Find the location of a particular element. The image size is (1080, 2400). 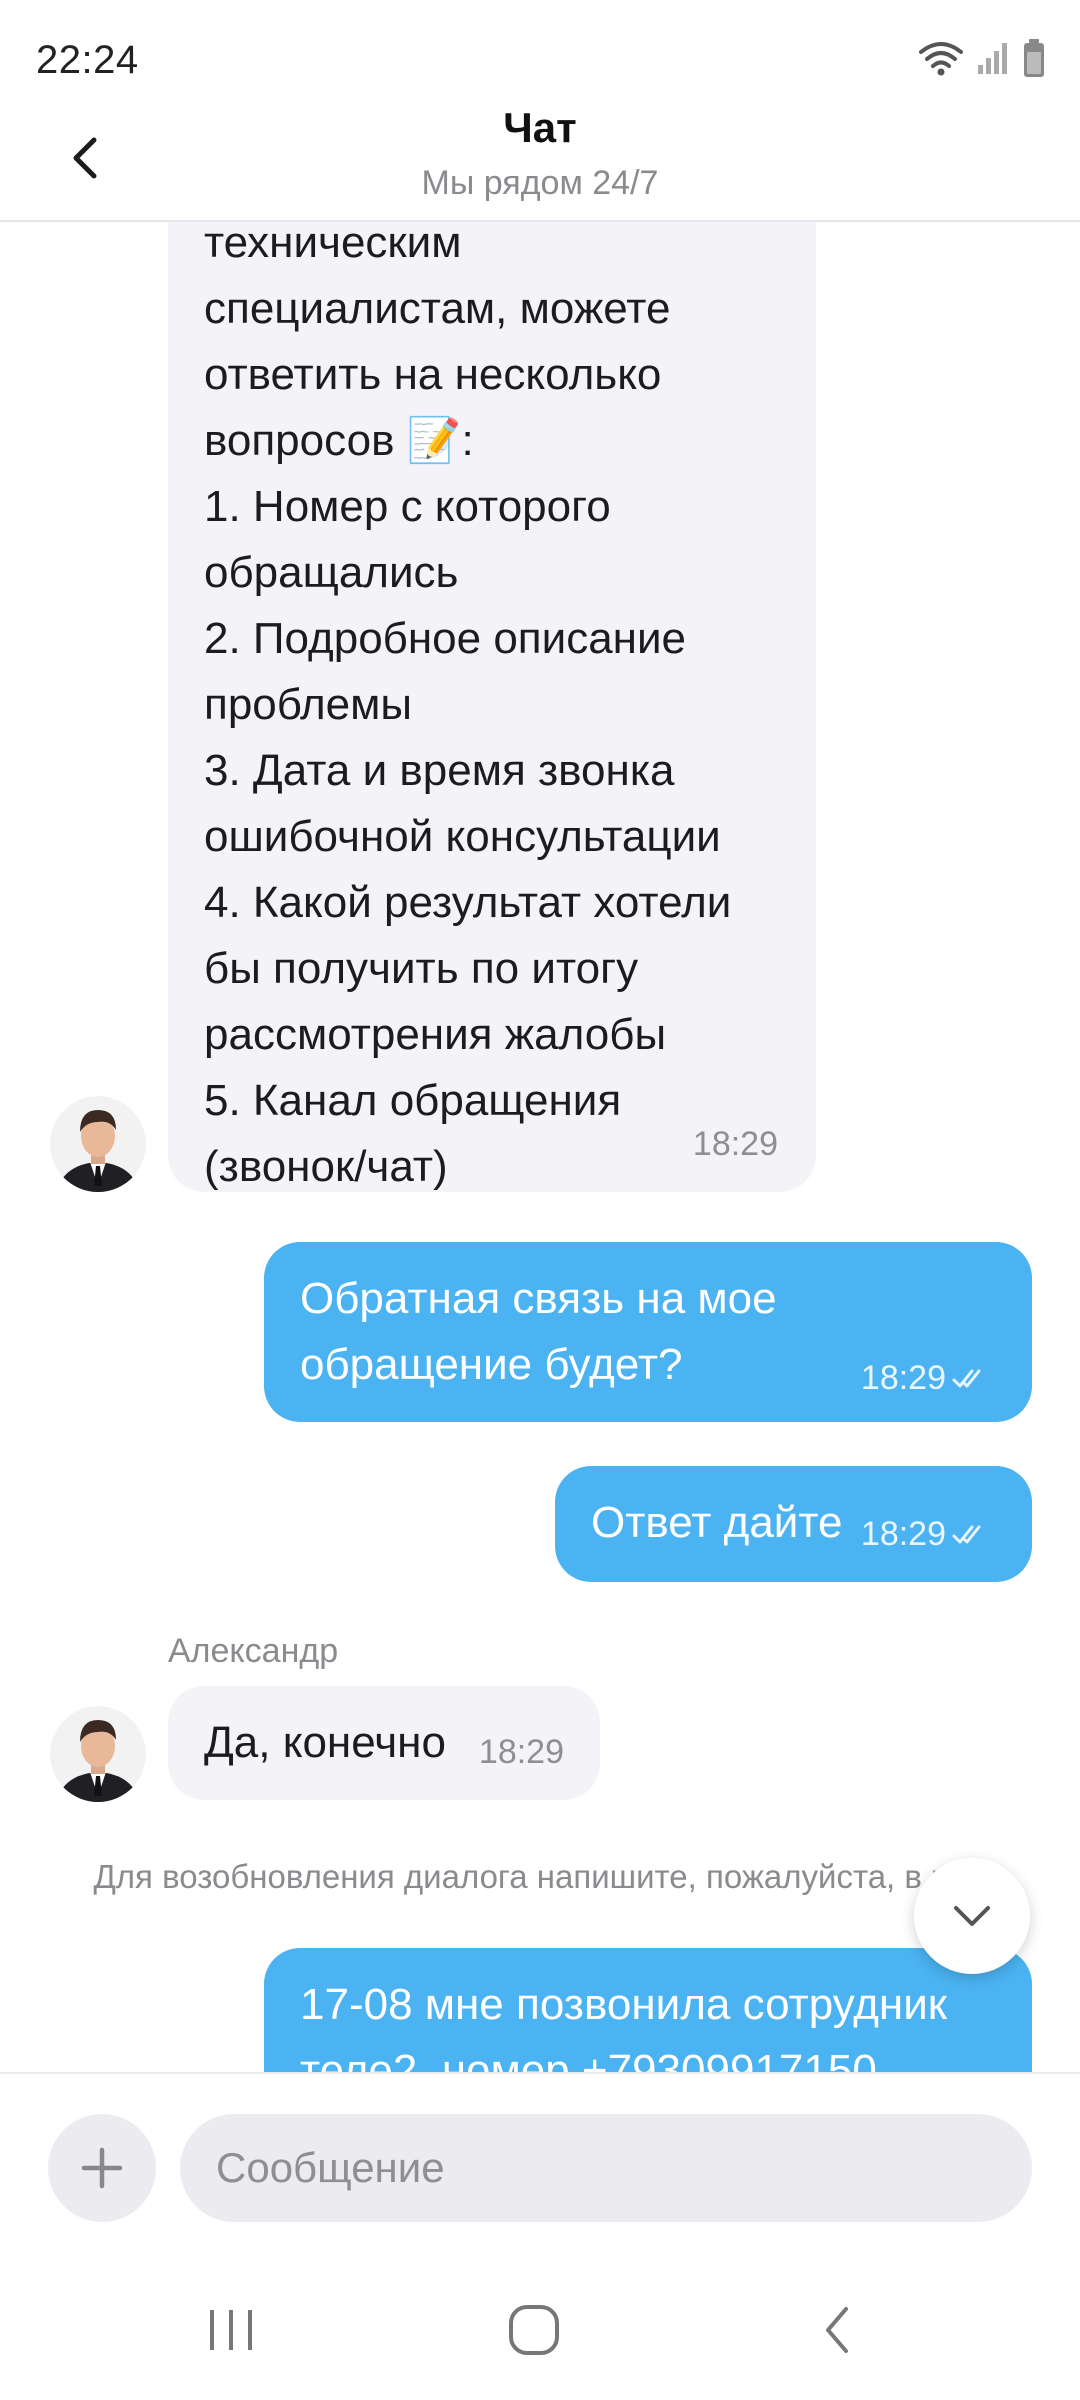

plus-icon is located at coordinates (102, 2168).